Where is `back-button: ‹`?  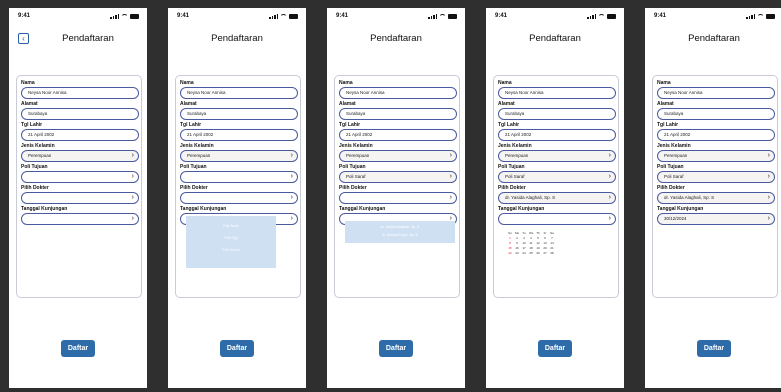 back-button: ‹ is located at coordinates (23, 38).